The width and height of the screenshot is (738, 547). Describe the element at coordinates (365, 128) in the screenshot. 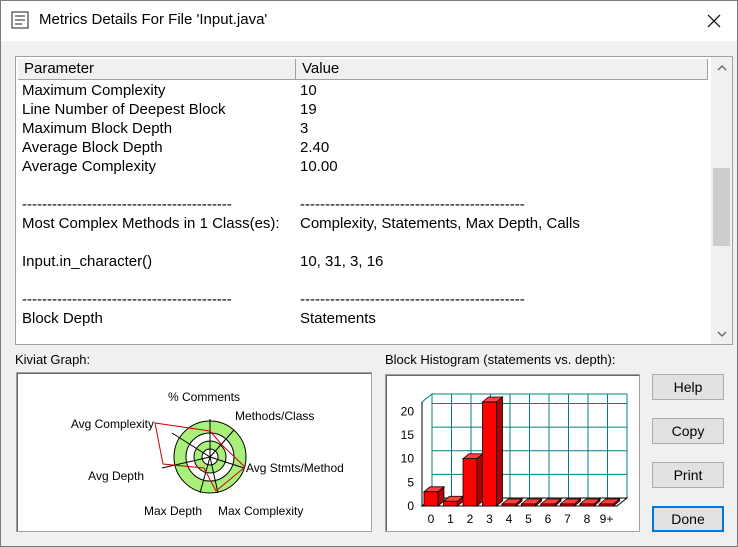

I see `table-row: Maximum Block Depth 3` at that location.